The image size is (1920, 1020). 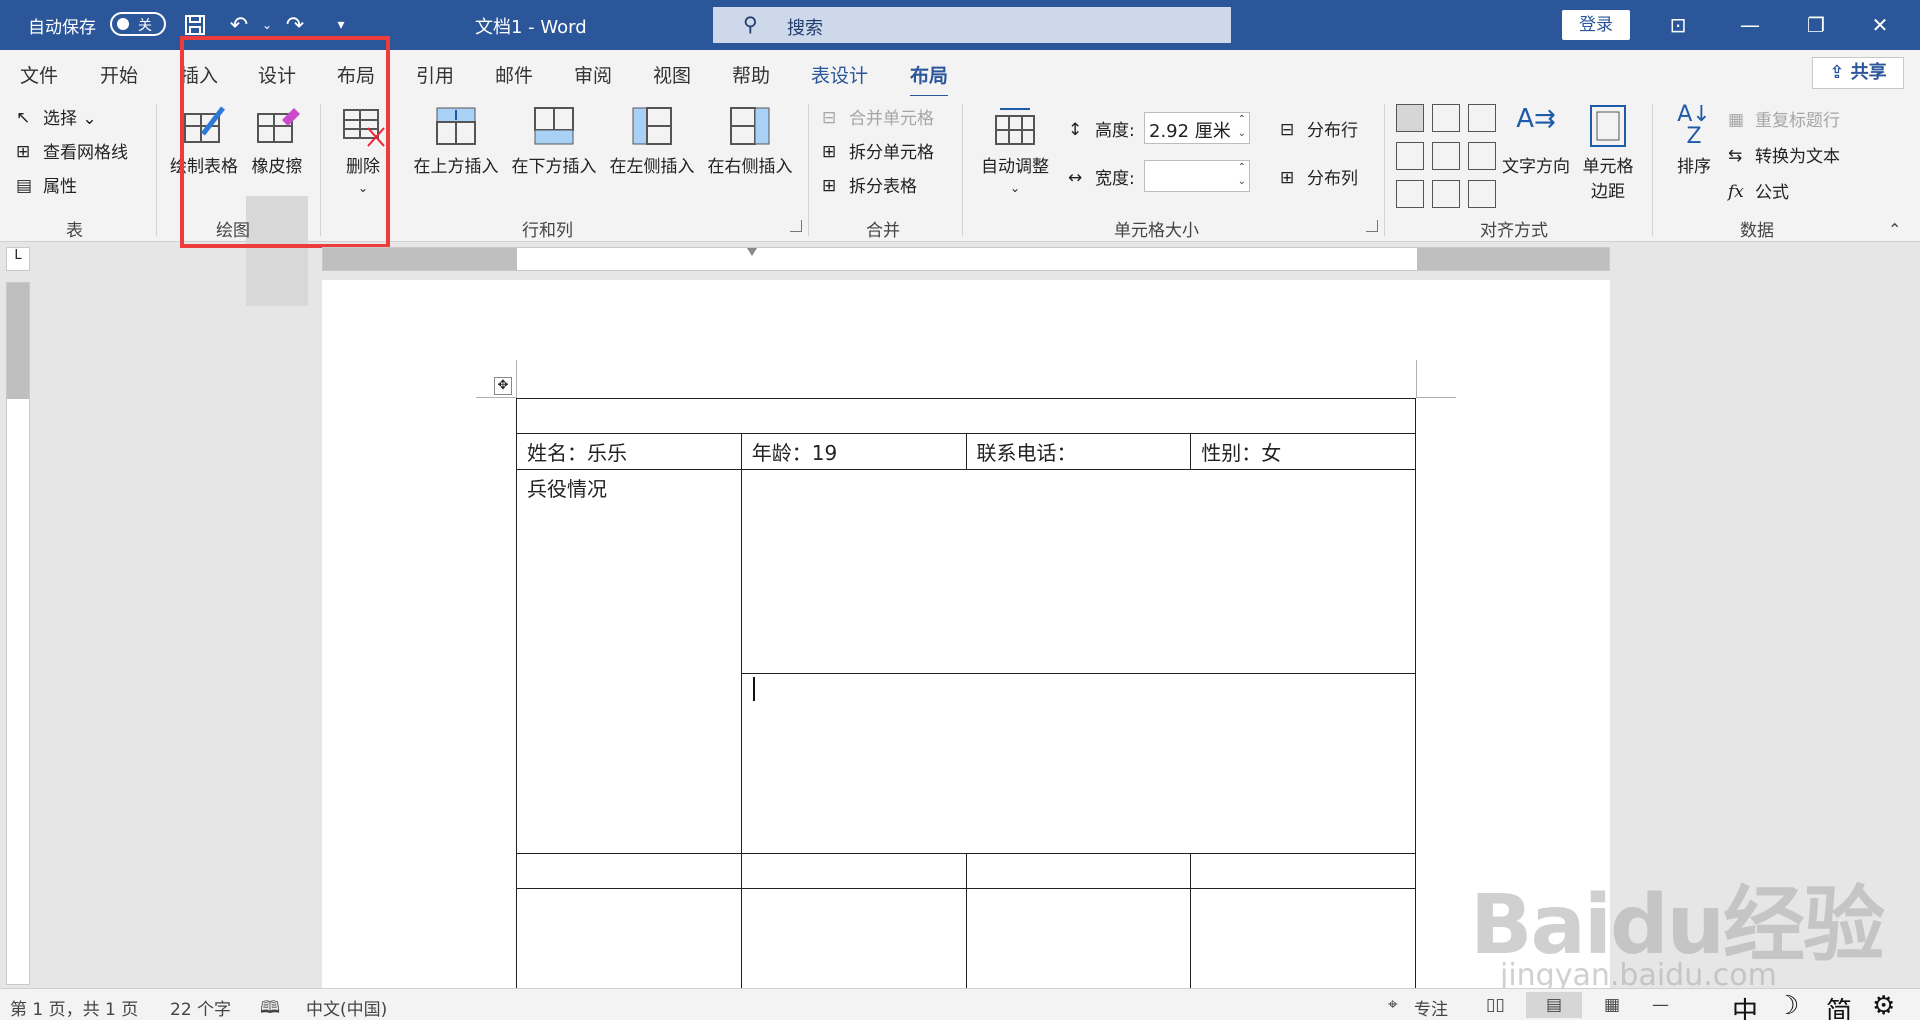 What do you see at coordinates (1678, 25) in the screenshot?
I see `ribbon-display-icon: ⊡` at bounding box center [1678, 25].